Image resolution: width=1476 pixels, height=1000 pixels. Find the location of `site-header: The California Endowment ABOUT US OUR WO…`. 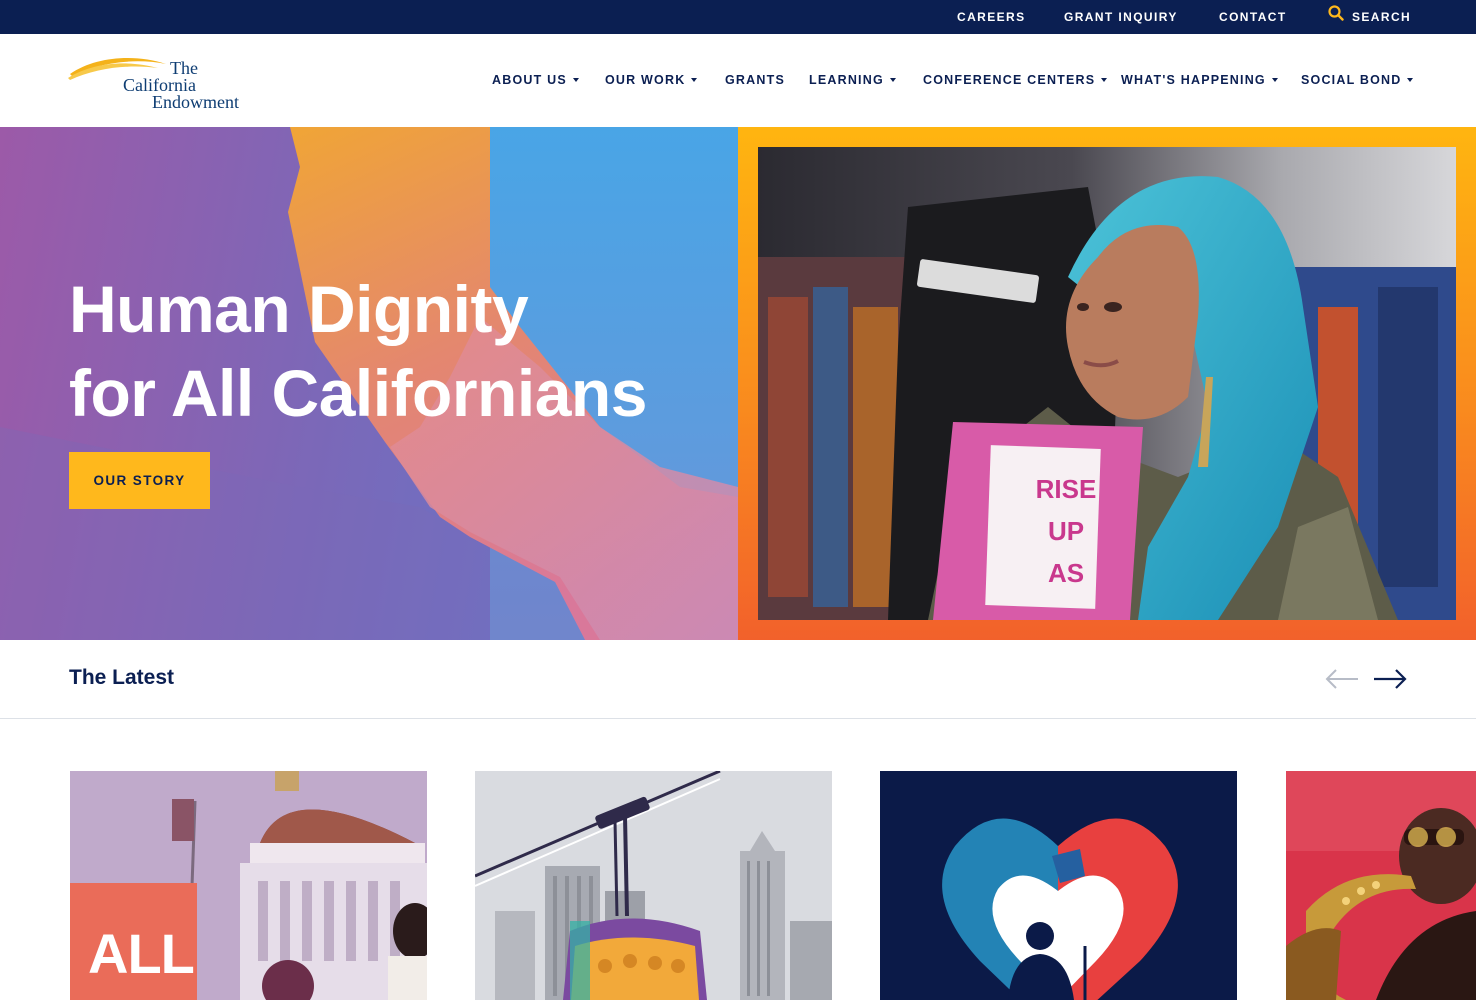

site-header: The California Endowment ABOUT US OUR WO… is located at coordinates (738, 80).